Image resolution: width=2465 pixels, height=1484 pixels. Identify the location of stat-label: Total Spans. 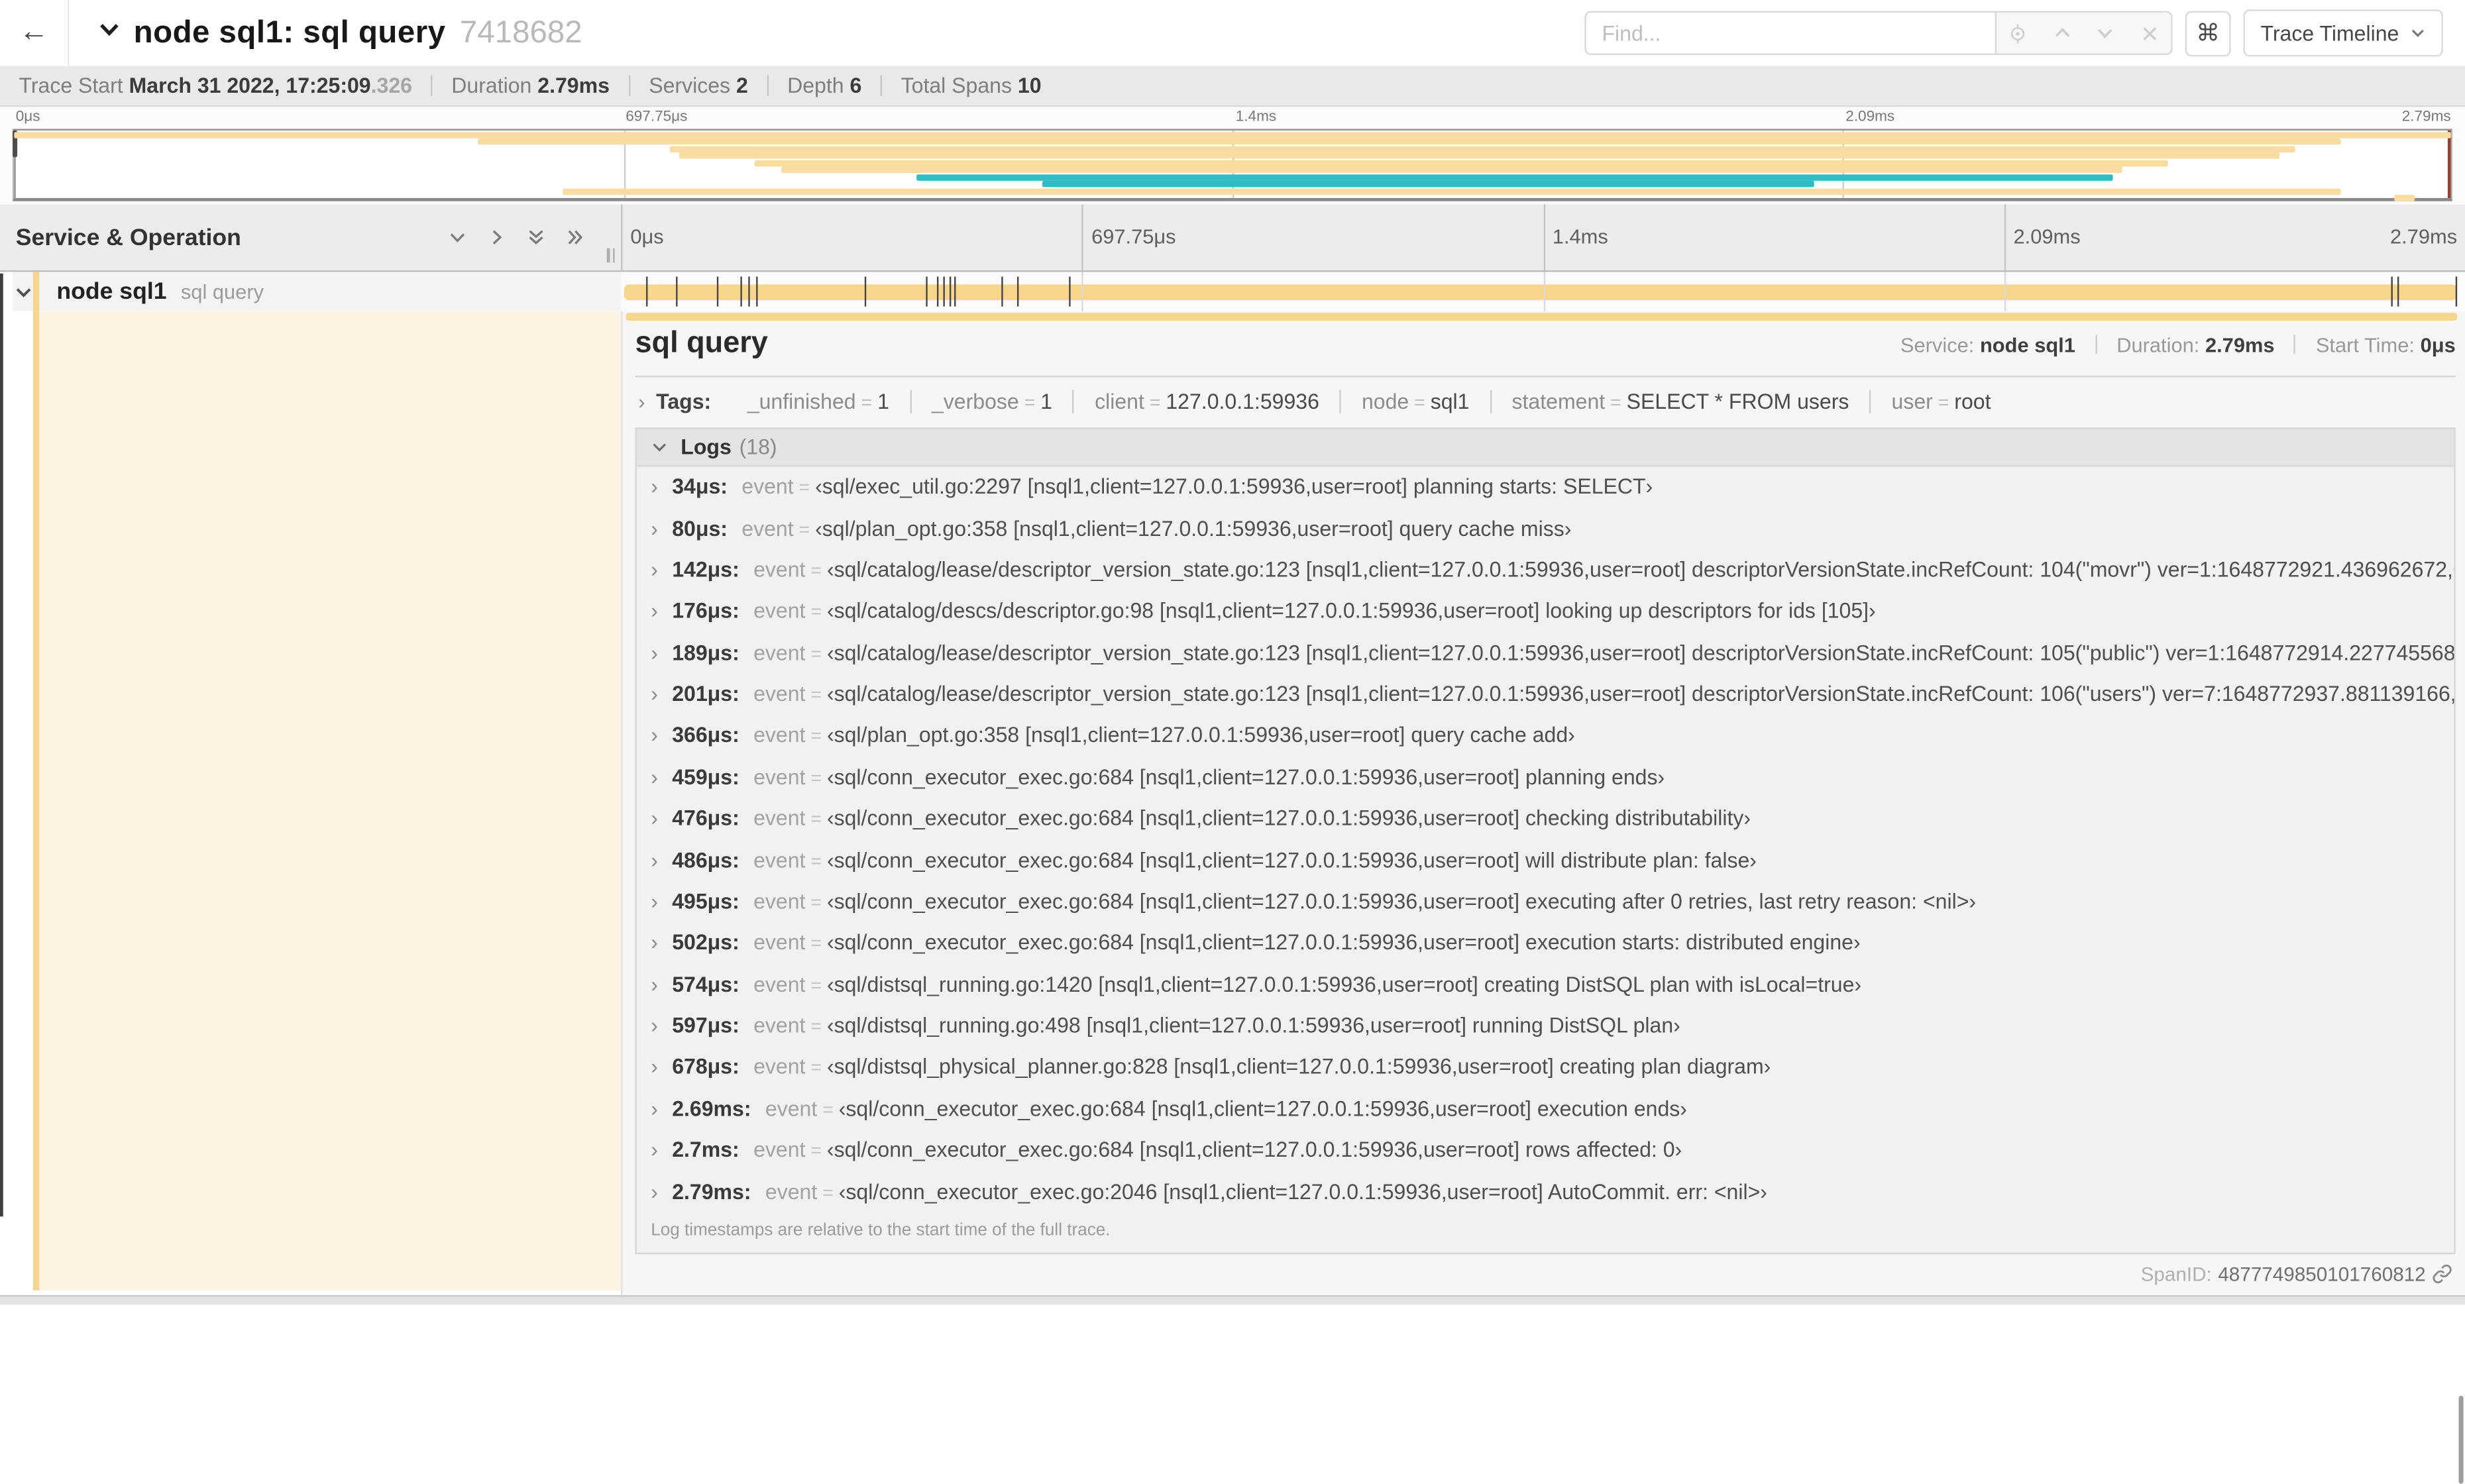
(959, 86).